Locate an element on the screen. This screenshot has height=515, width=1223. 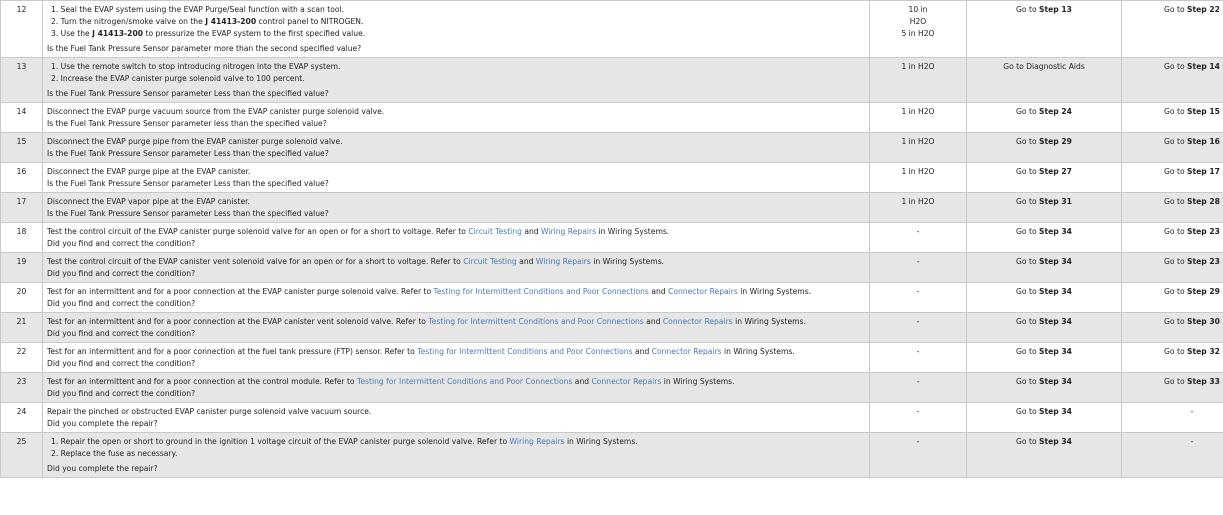
tool-name: J 41413-200 is located at coordinates (118, 33).